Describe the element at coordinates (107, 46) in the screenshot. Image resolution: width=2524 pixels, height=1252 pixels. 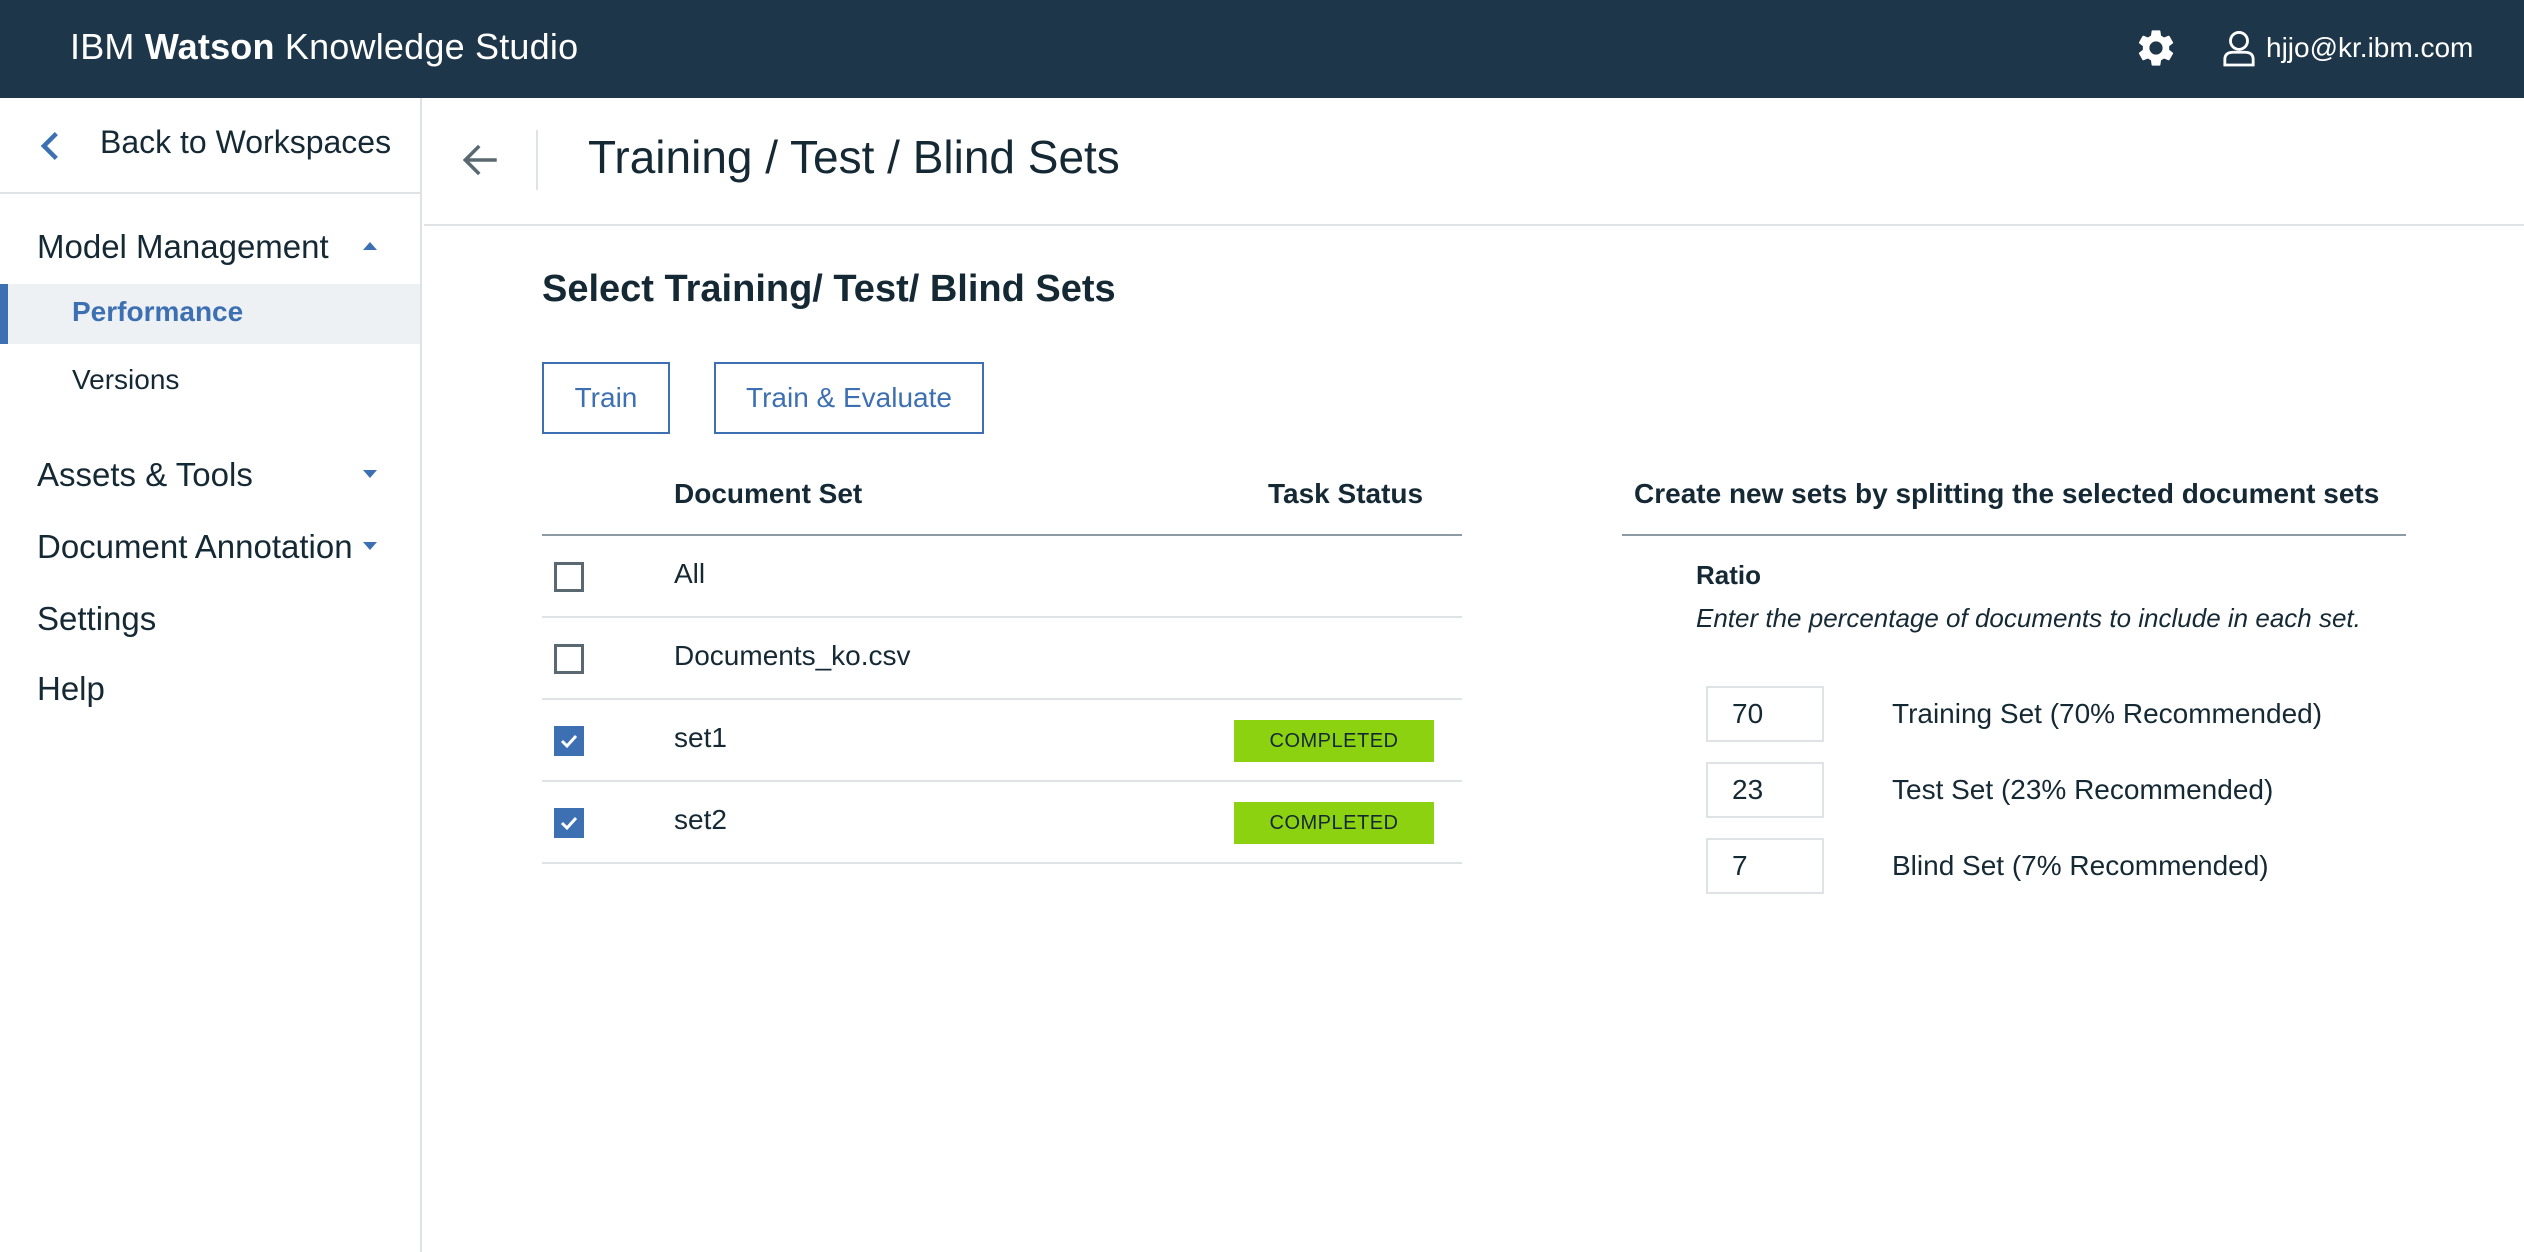
I see `brand-prefix: IBM` at that location.